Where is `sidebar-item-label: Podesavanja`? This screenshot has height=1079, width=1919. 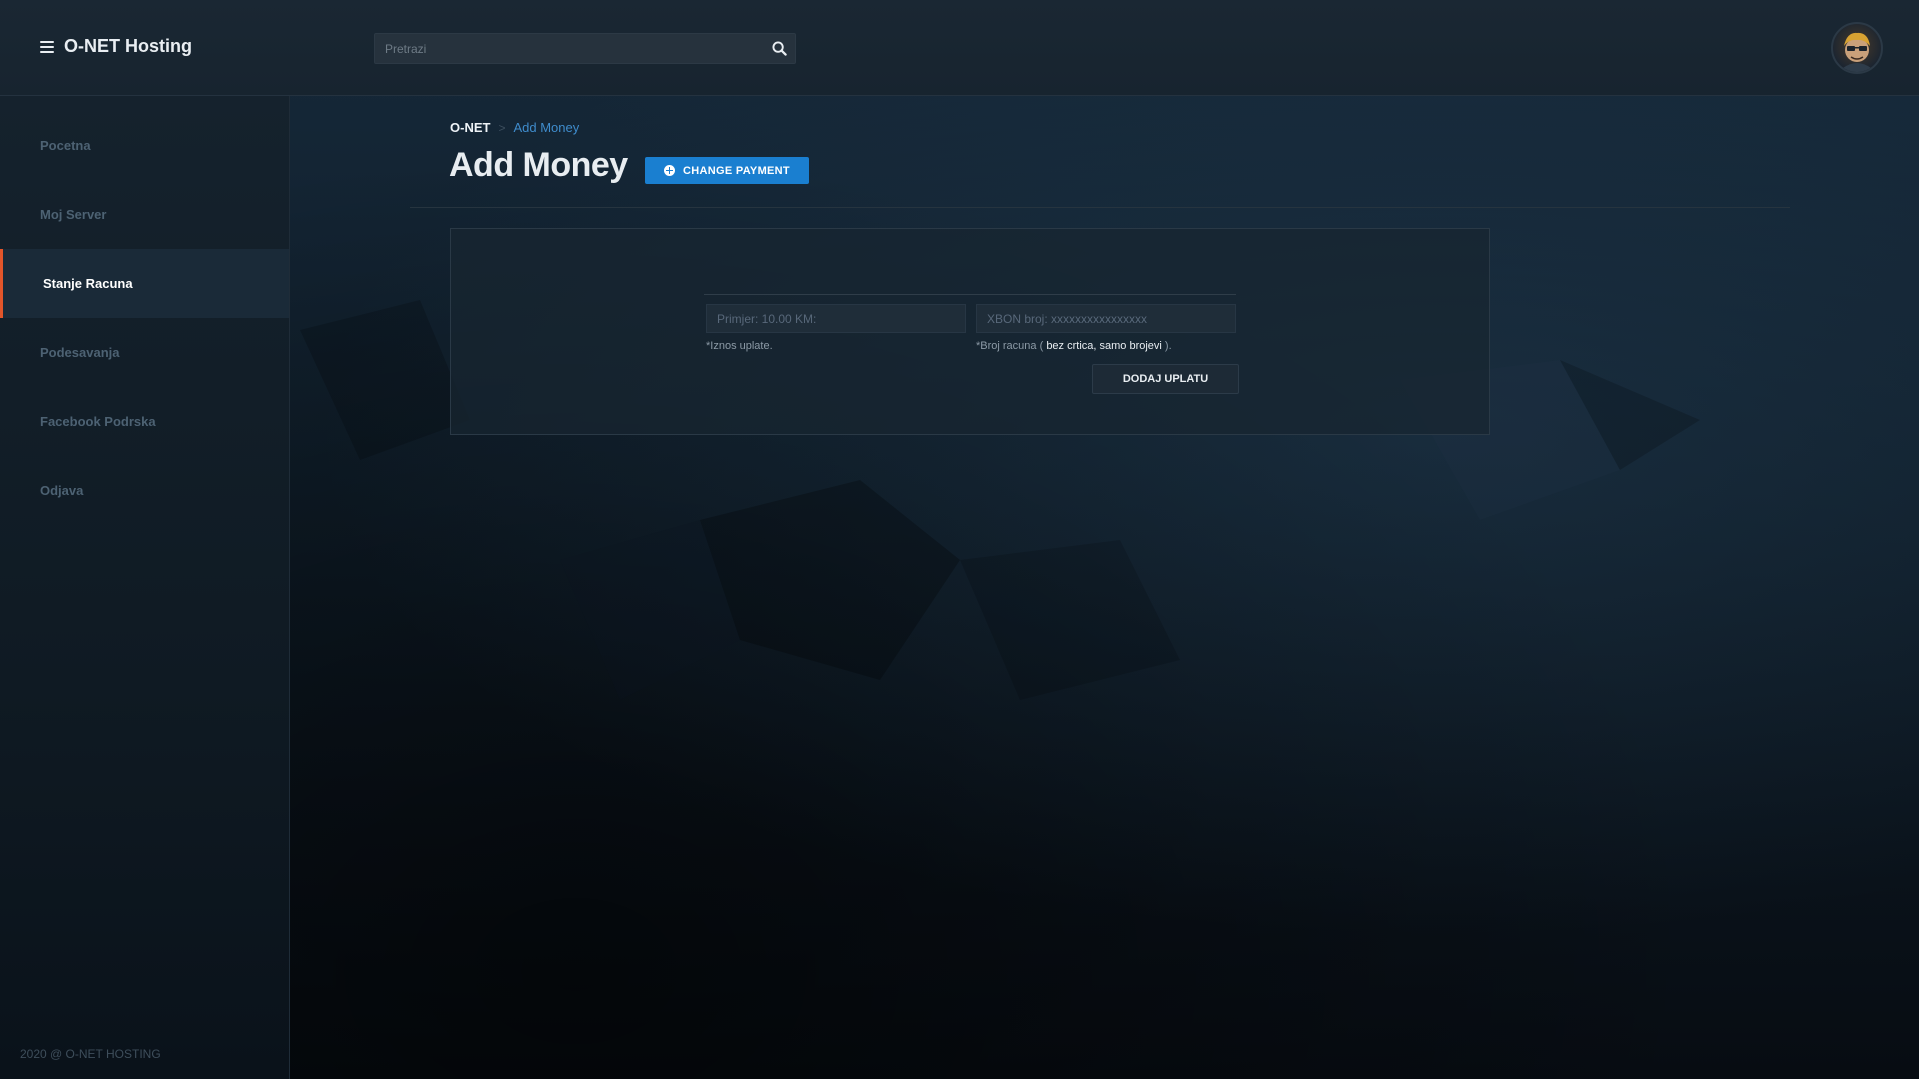
sidebar-item-label: Podesavanja is located at coordinates (80, 352).